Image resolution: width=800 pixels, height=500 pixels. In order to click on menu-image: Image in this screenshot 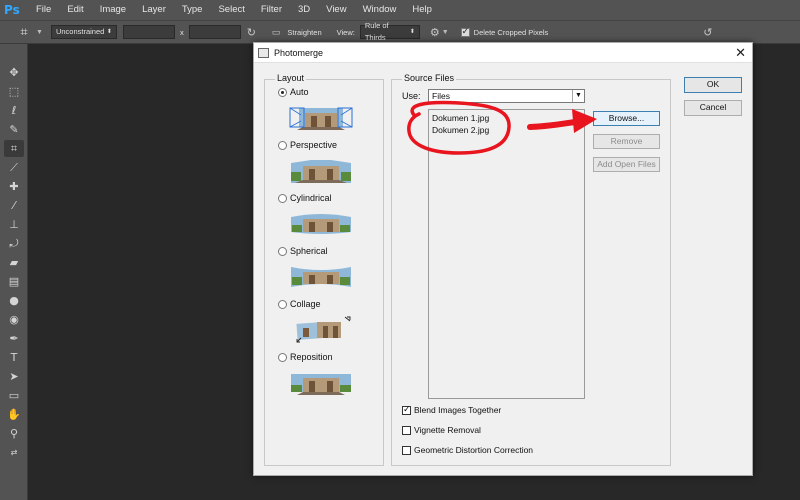, I will do `click(113, 10)`.